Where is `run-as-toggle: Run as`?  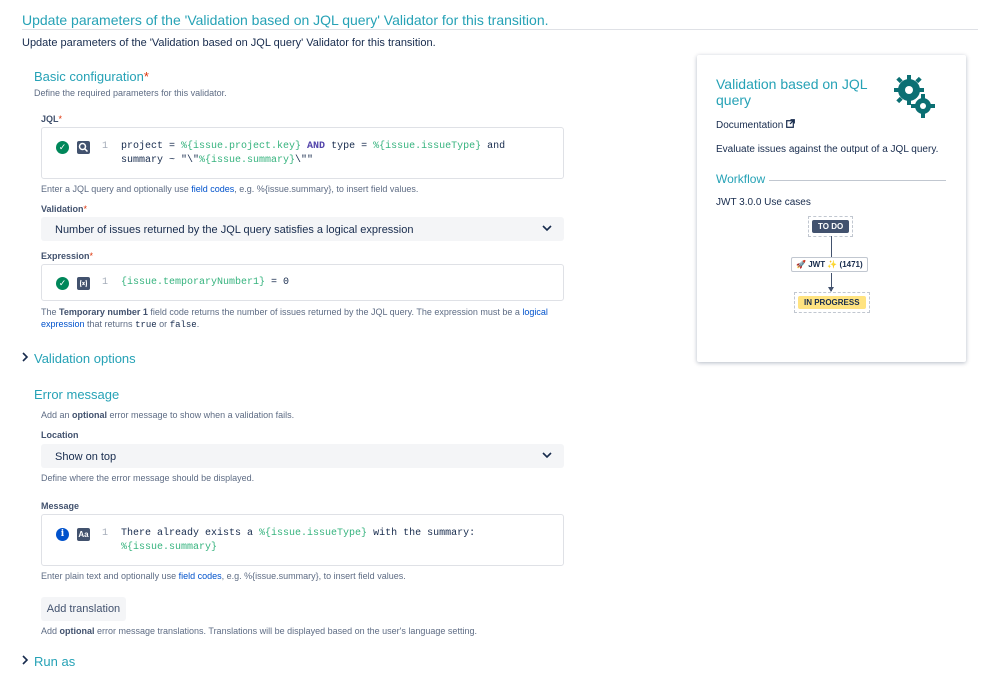 run-as-toggle: Run as is located at coordinates (49, 661).